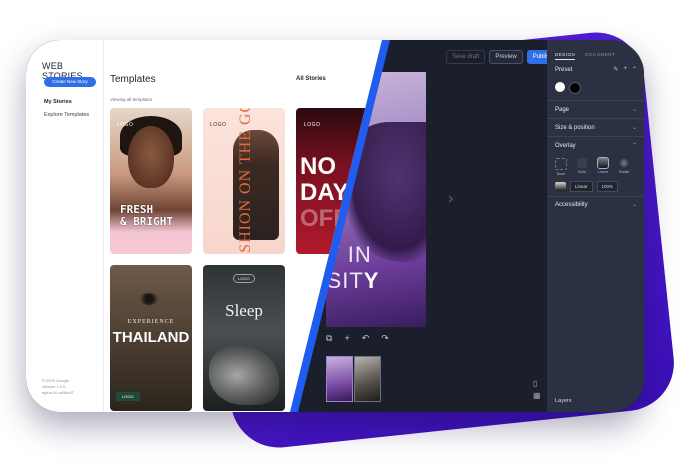 The height and width of the screenshot is (473, 687). I want to click on tab-design: DESIGN, so click(565, 56).